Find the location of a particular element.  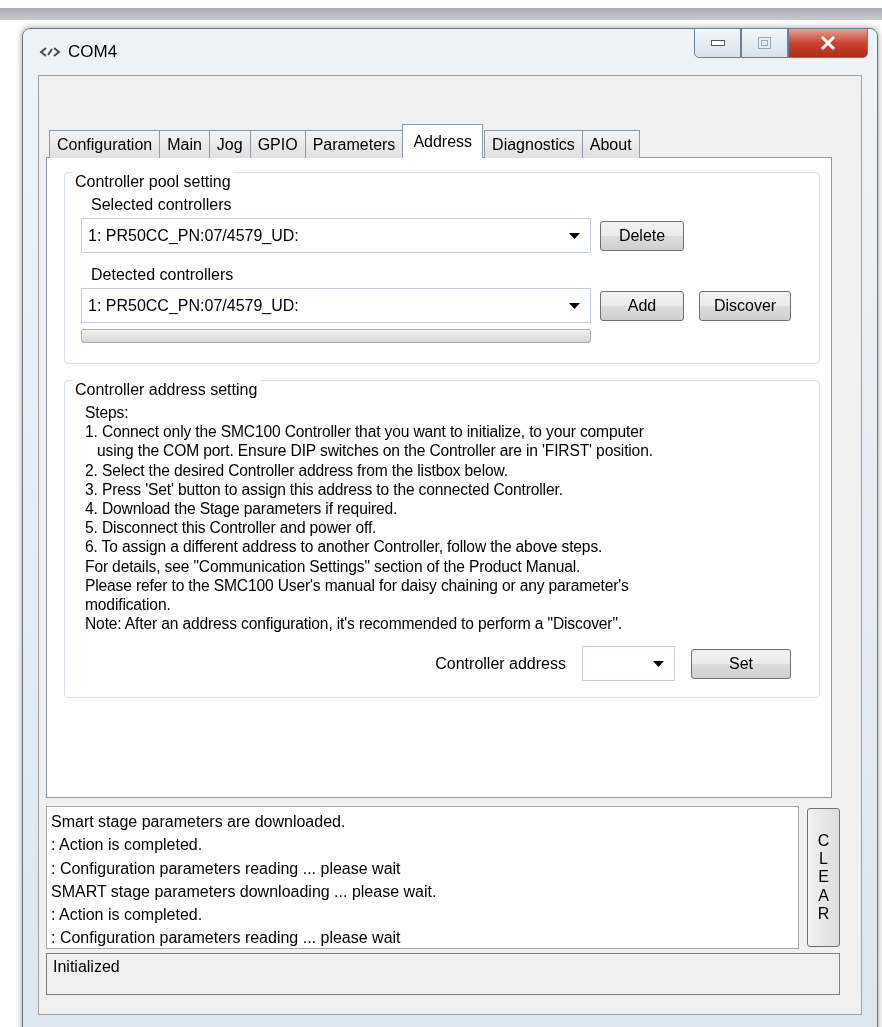

group-title: Controller address setting is located at coordinates (166, 389).